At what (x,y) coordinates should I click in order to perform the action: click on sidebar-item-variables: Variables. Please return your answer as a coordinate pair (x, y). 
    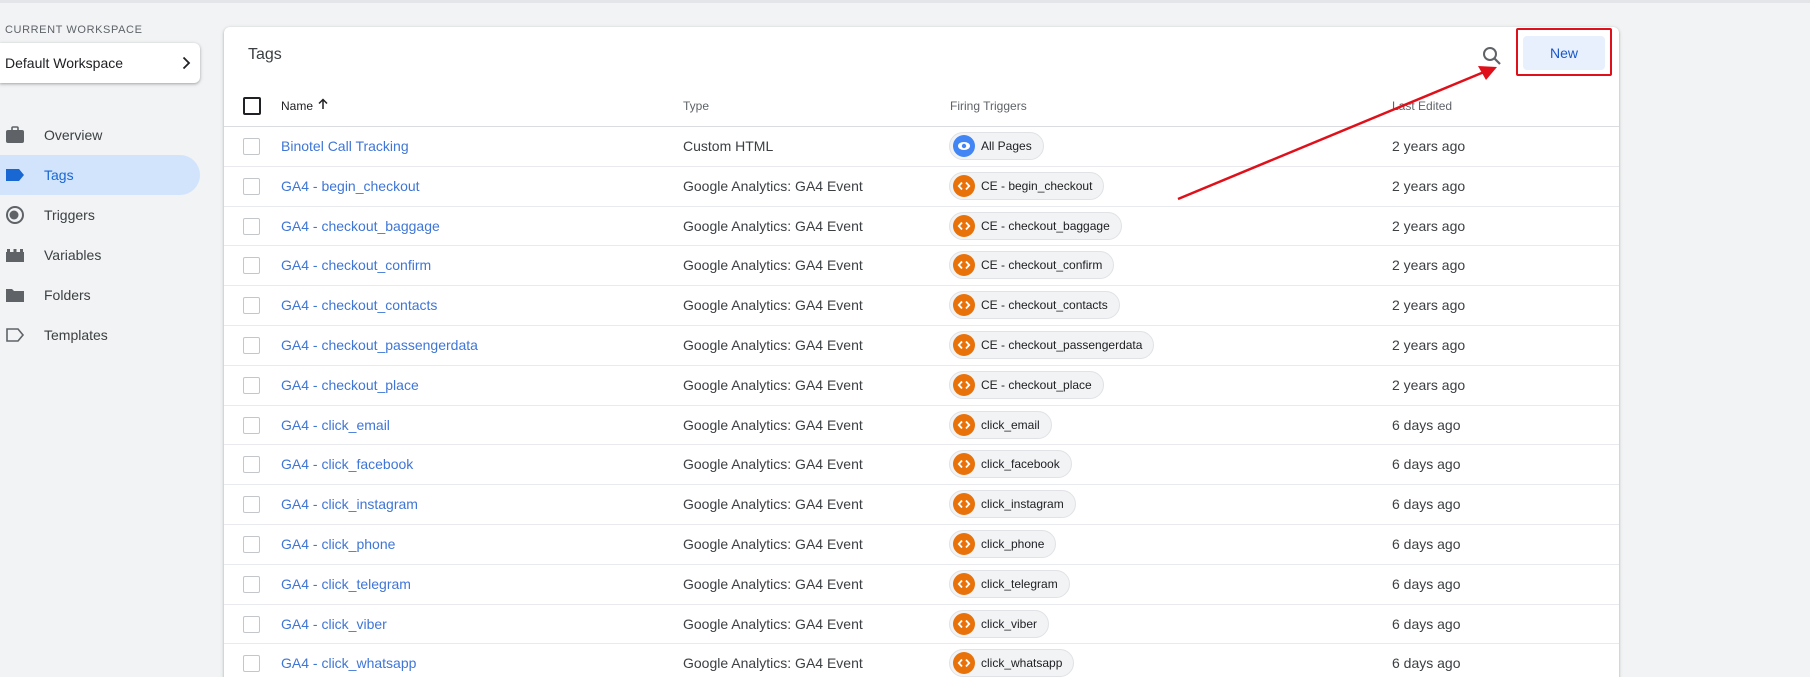
    Looking at the image, I should click on (100, 255).